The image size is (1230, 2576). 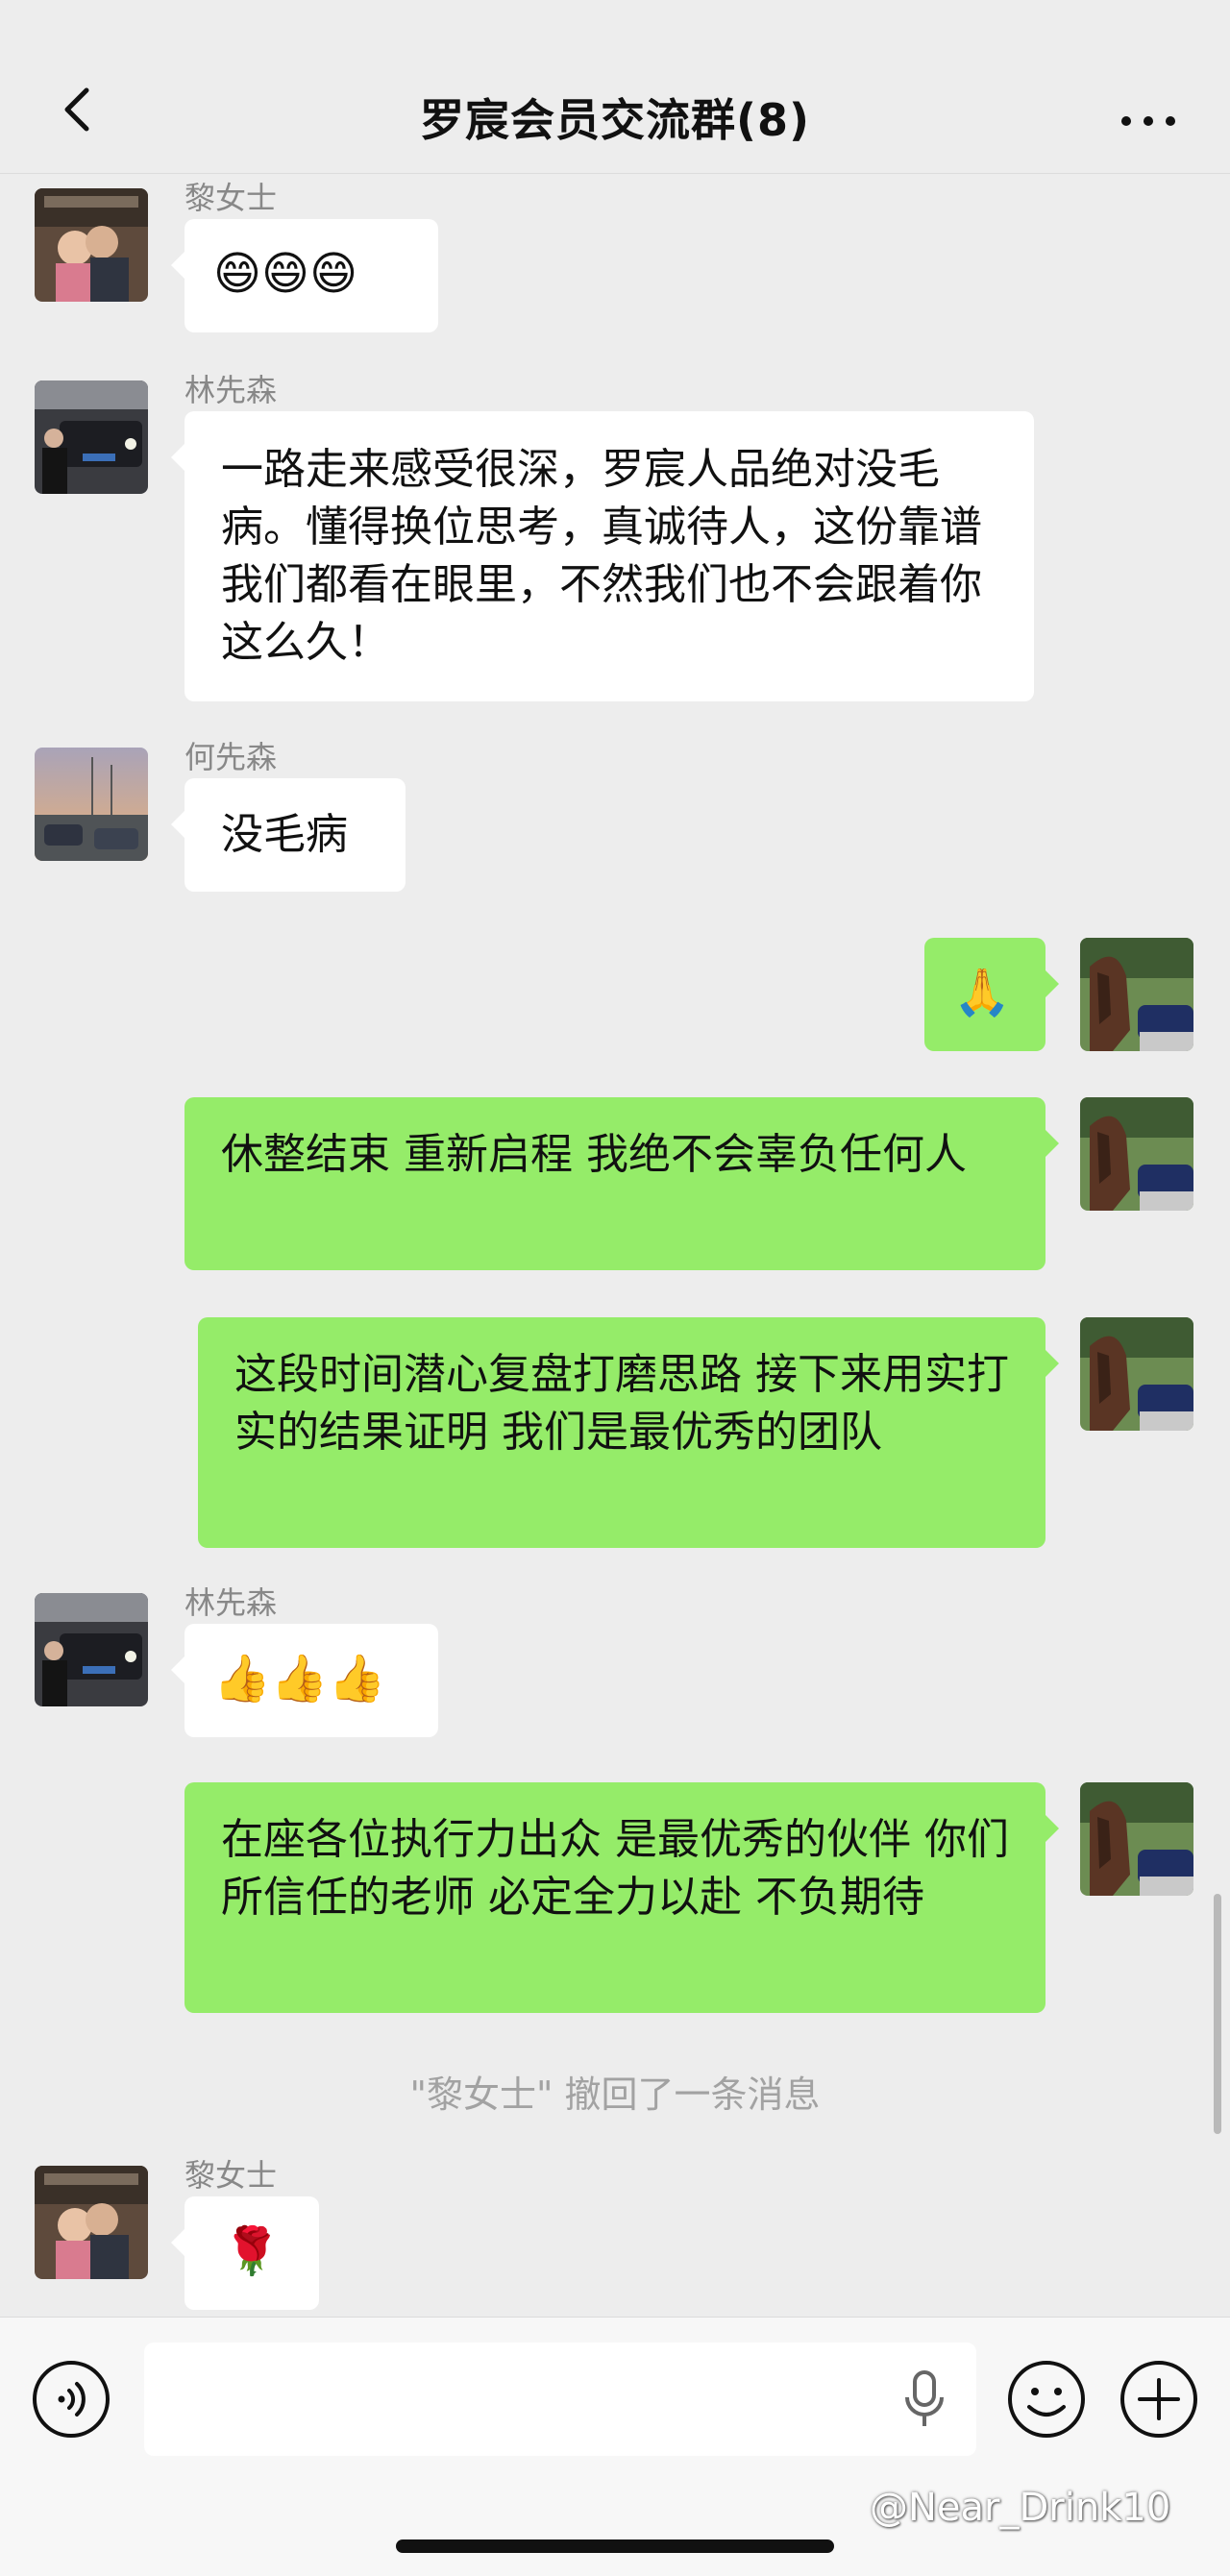 What do you see at coordinates (982, 992) in the screenshot?
I see `folded-hands-emoji-text: 🙏` at bounding box center [982, 992].